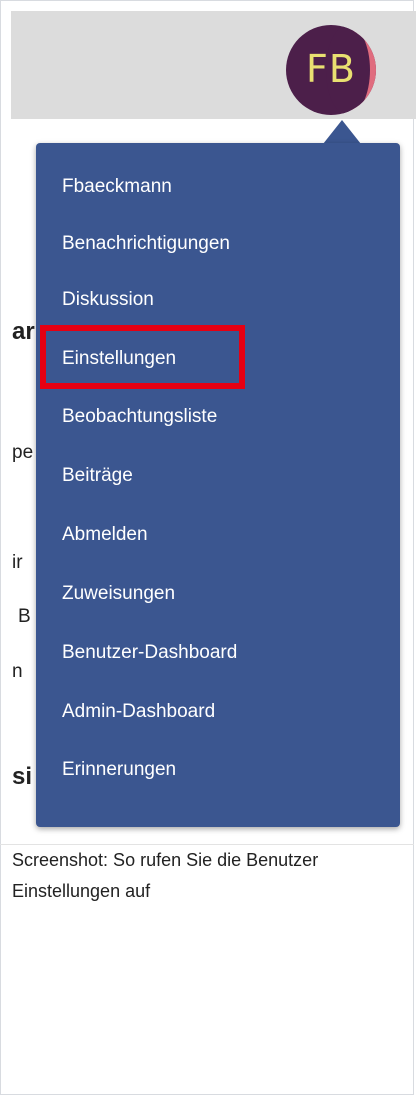 This screenshot has width=416, height=1095. I want to click on background-text-fragment: B, so click(24, 616).